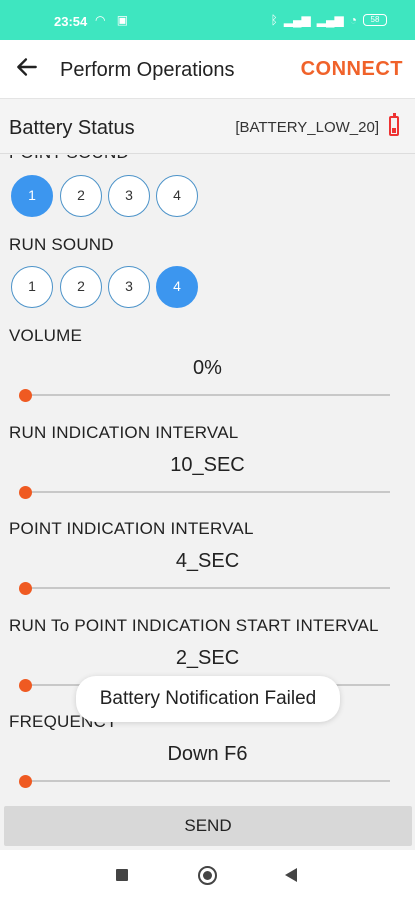  I want to click on send-button: SEND, so click(208, 826).